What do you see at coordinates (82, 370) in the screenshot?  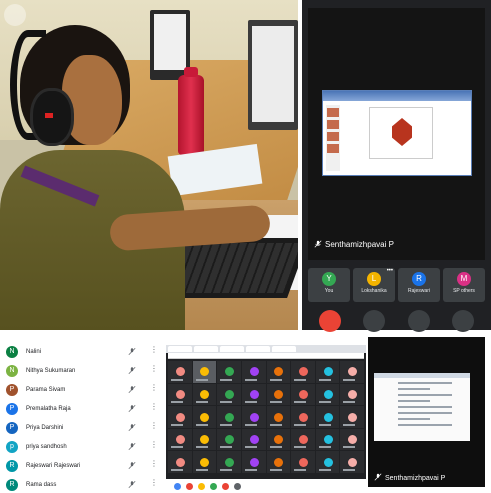 I see `list-item: N Nithya Sukumaran ⋮` at bounding box center [82, 370].